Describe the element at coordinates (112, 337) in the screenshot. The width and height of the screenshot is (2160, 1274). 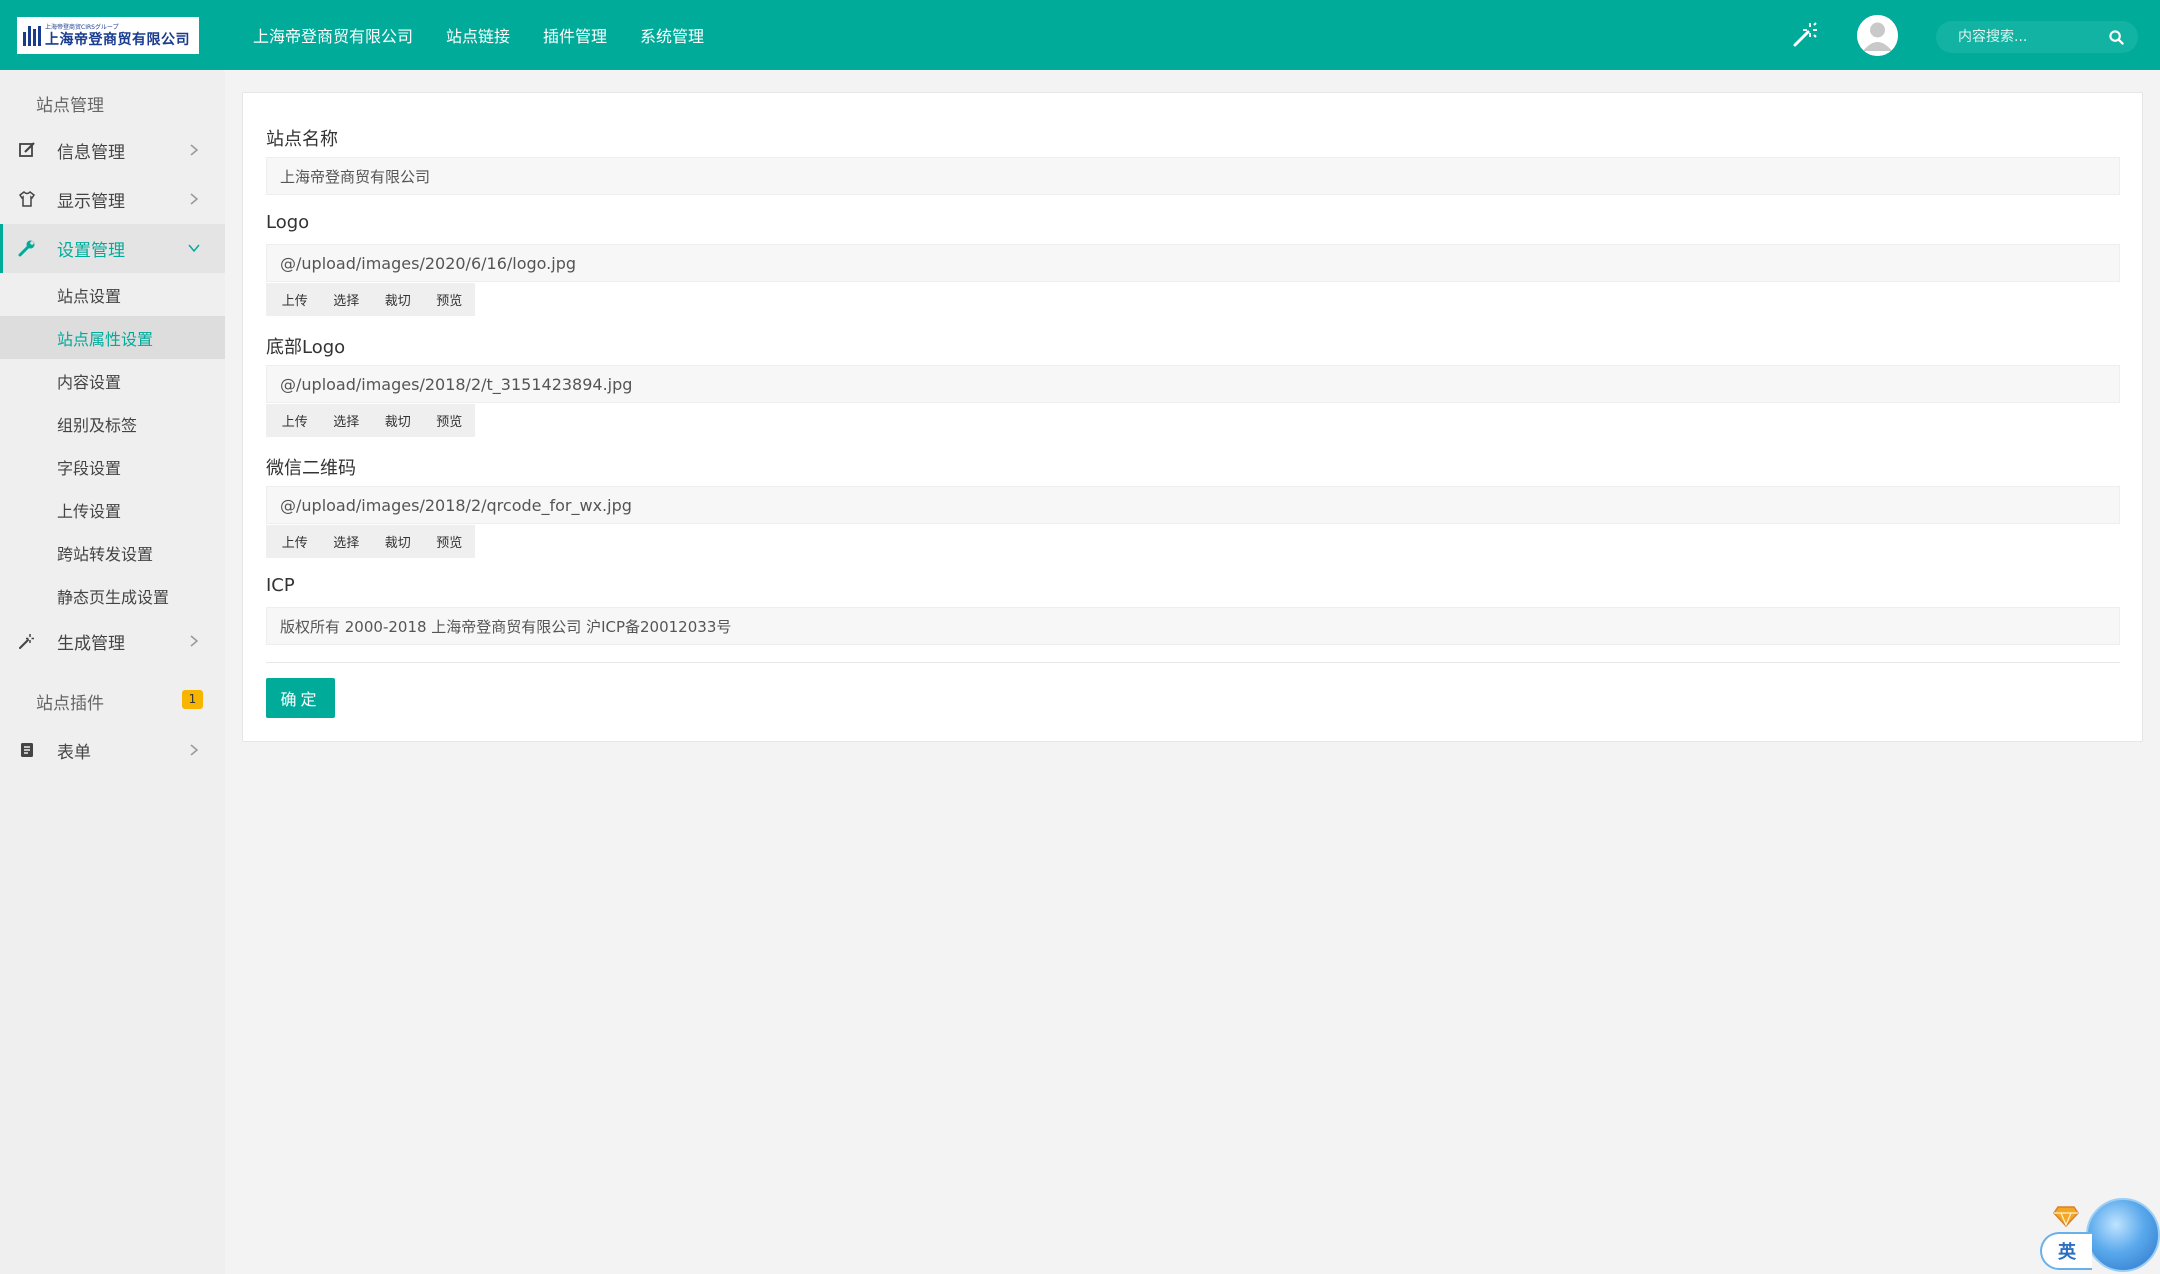
I see `sidebar-subitem-site-attribute-settings: 站点属性设置` at that location.